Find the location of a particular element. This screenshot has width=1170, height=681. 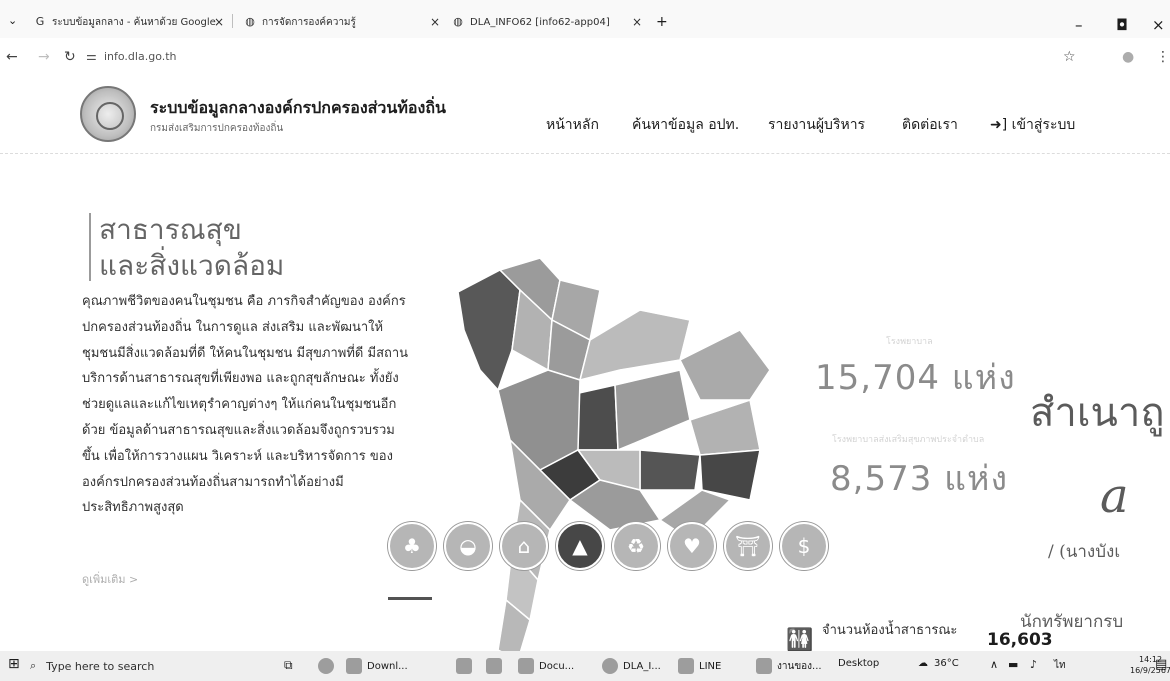

weather-icon: ☁ is located at coordinates (923, 663).